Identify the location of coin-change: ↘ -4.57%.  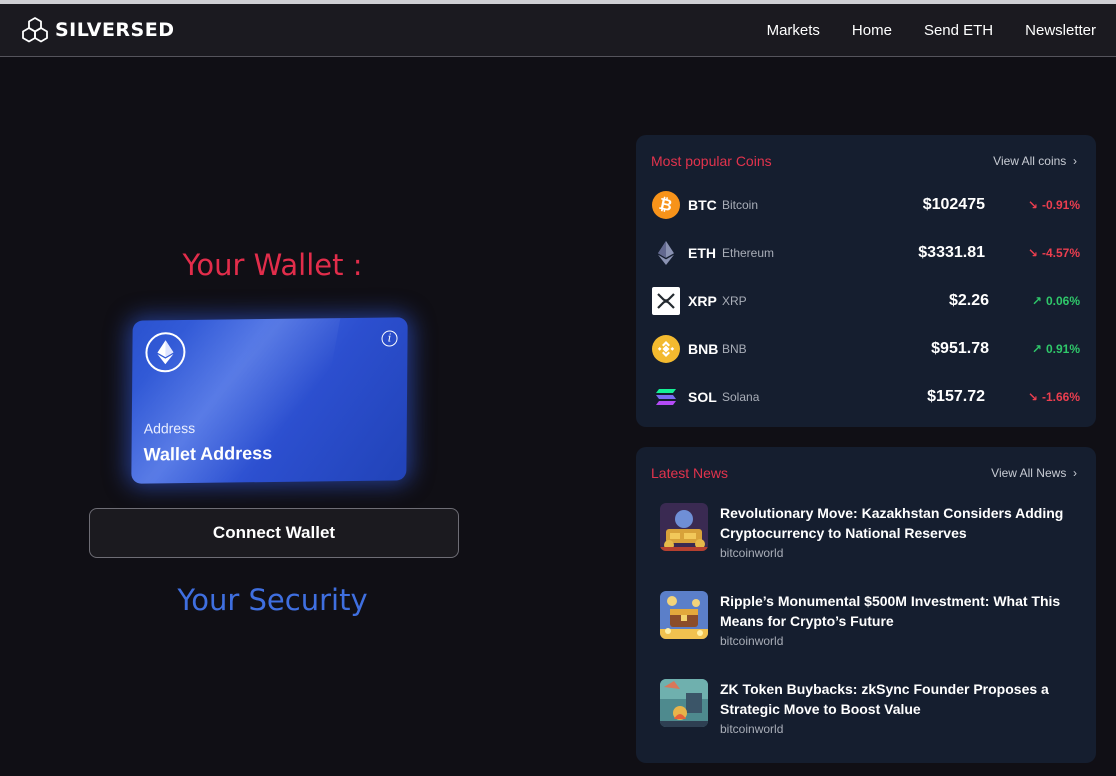
(1054, 253).